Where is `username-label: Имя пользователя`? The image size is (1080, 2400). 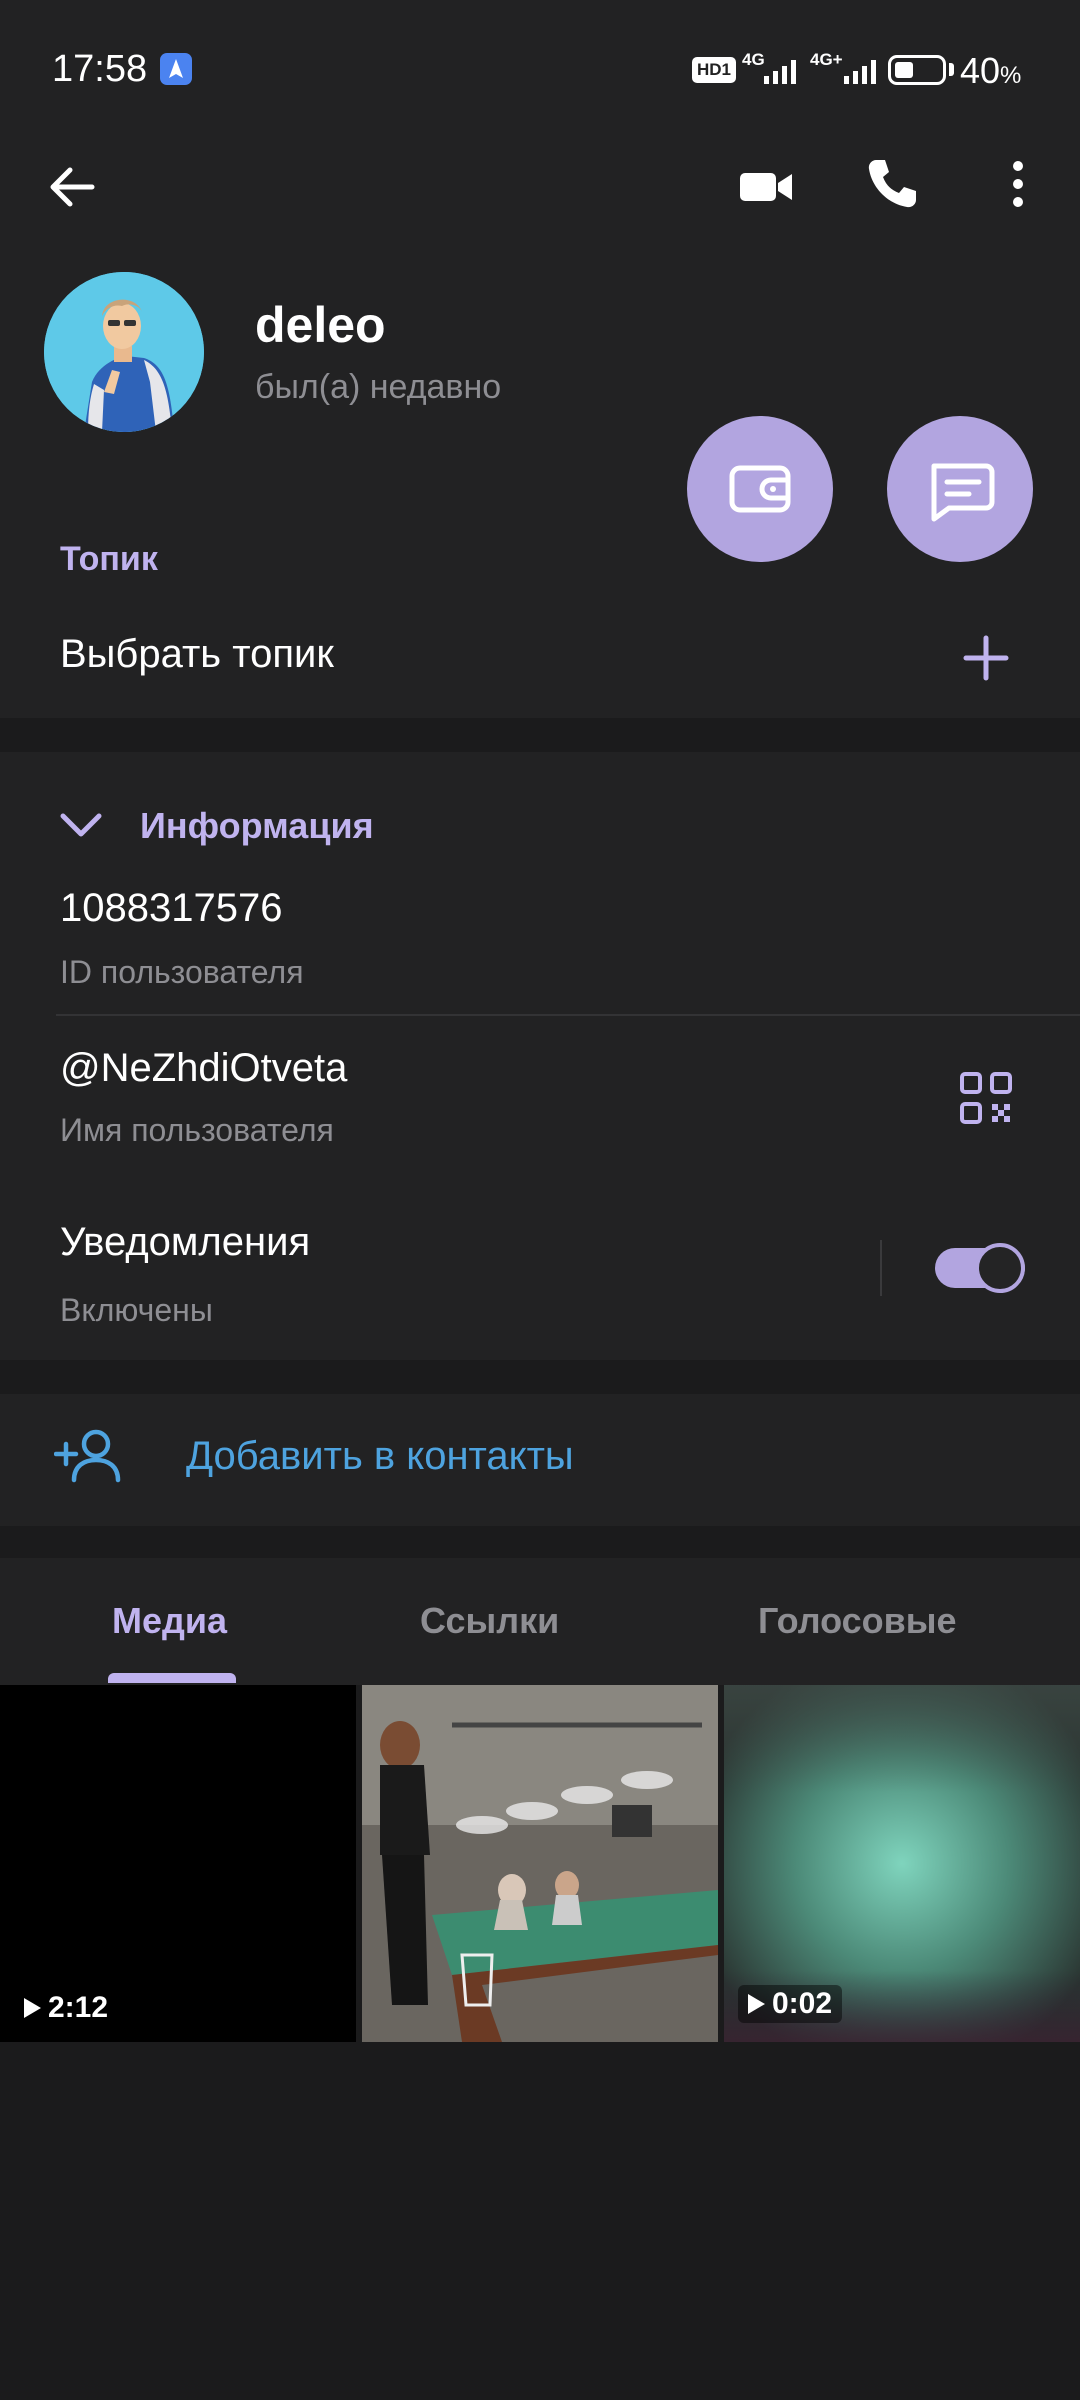
username-label: Имя пользователя is located at coordinates (197, 1130).